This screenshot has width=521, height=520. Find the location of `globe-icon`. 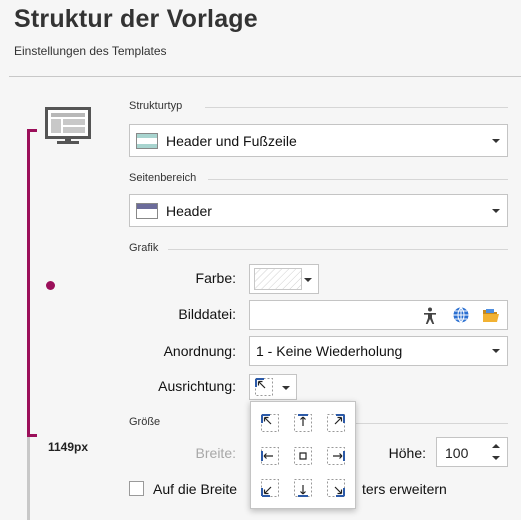

globe-icon is located at coordinates (461, 316).